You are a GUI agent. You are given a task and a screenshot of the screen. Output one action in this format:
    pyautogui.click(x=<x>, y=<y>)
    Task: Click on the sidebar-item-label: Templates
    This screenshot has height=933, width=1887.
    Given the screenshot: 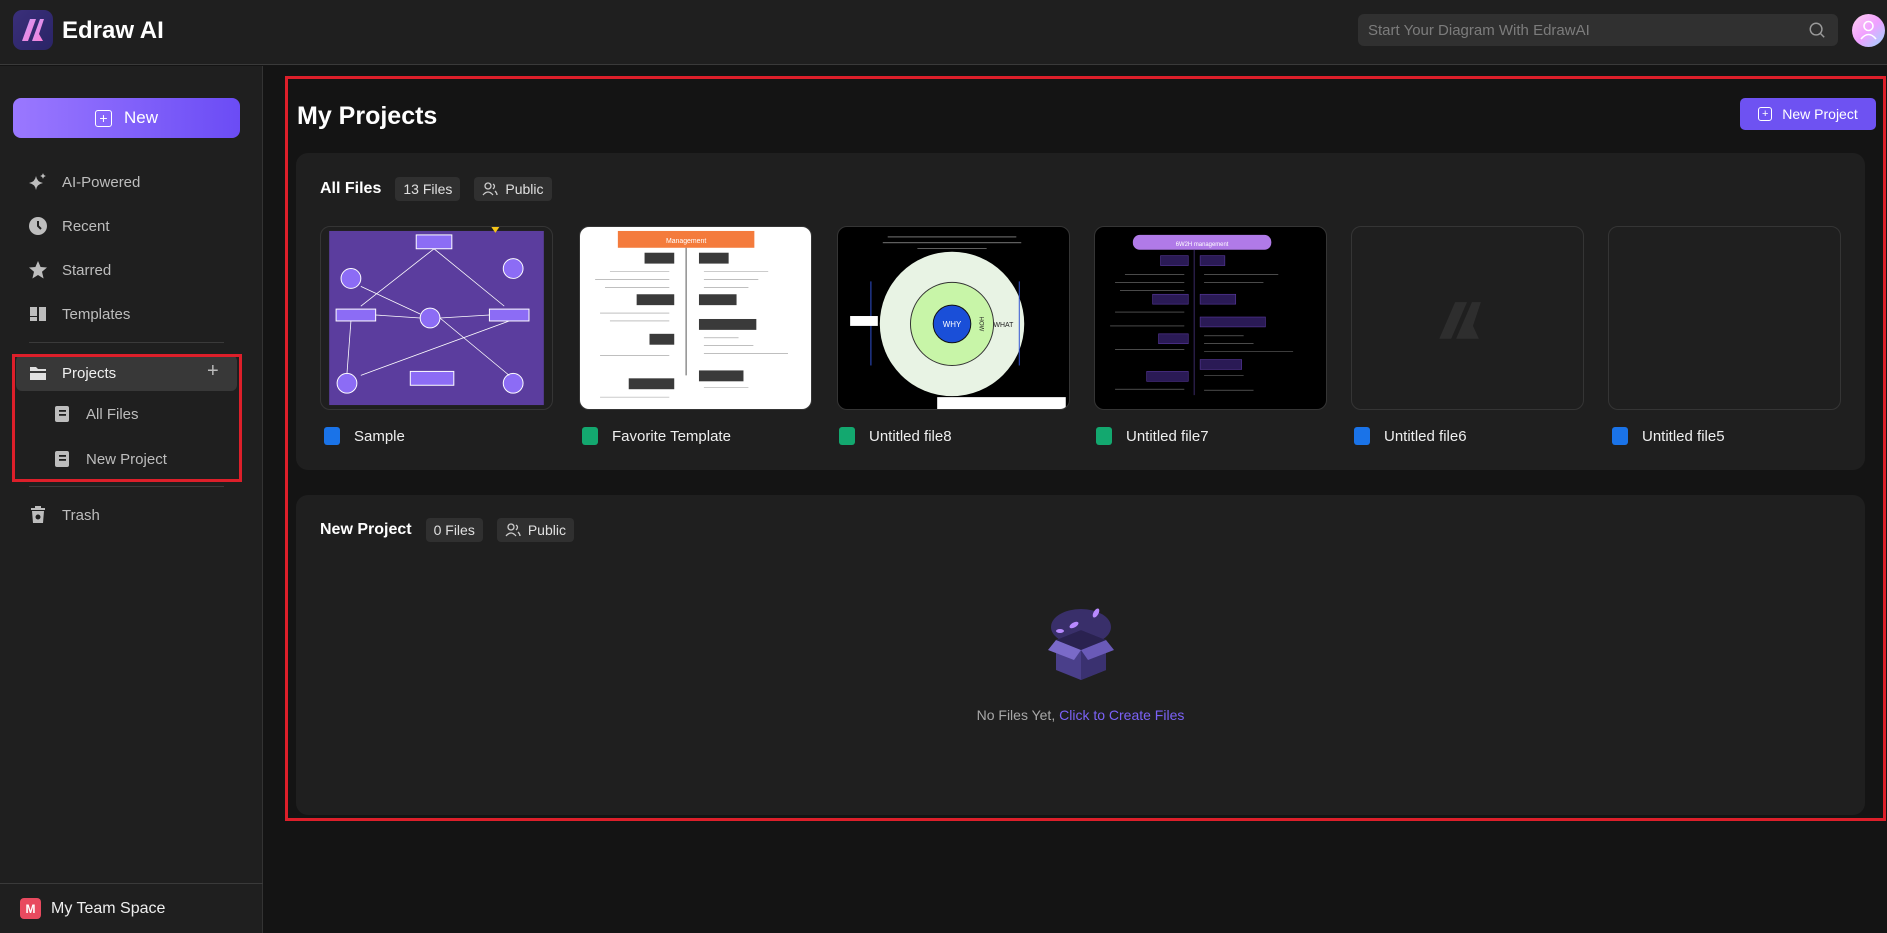 What is the action you would take?
    pyautogui.click(x=96, y=314)
    